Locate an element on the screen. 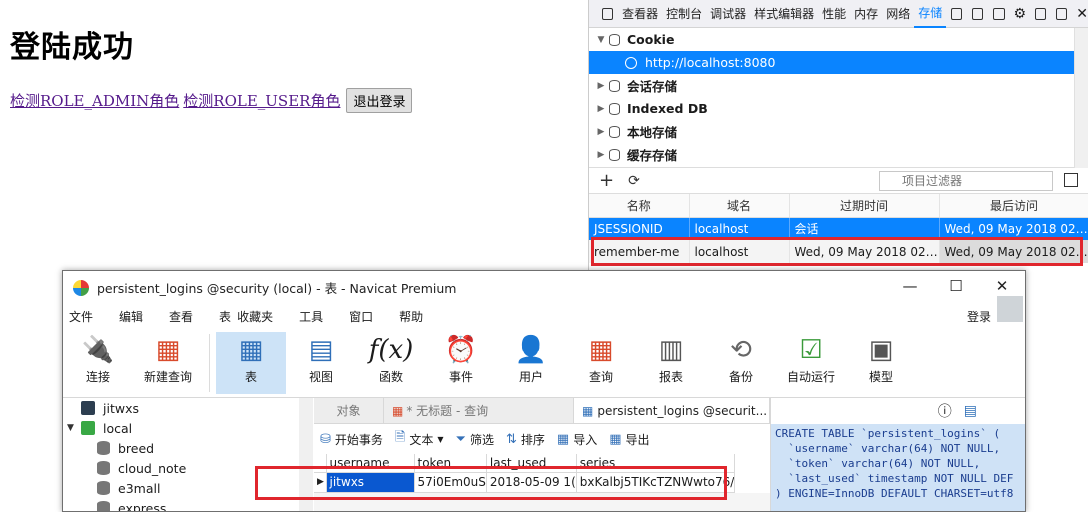  menu-tools: 工具 is located at coordinates (311, 316).